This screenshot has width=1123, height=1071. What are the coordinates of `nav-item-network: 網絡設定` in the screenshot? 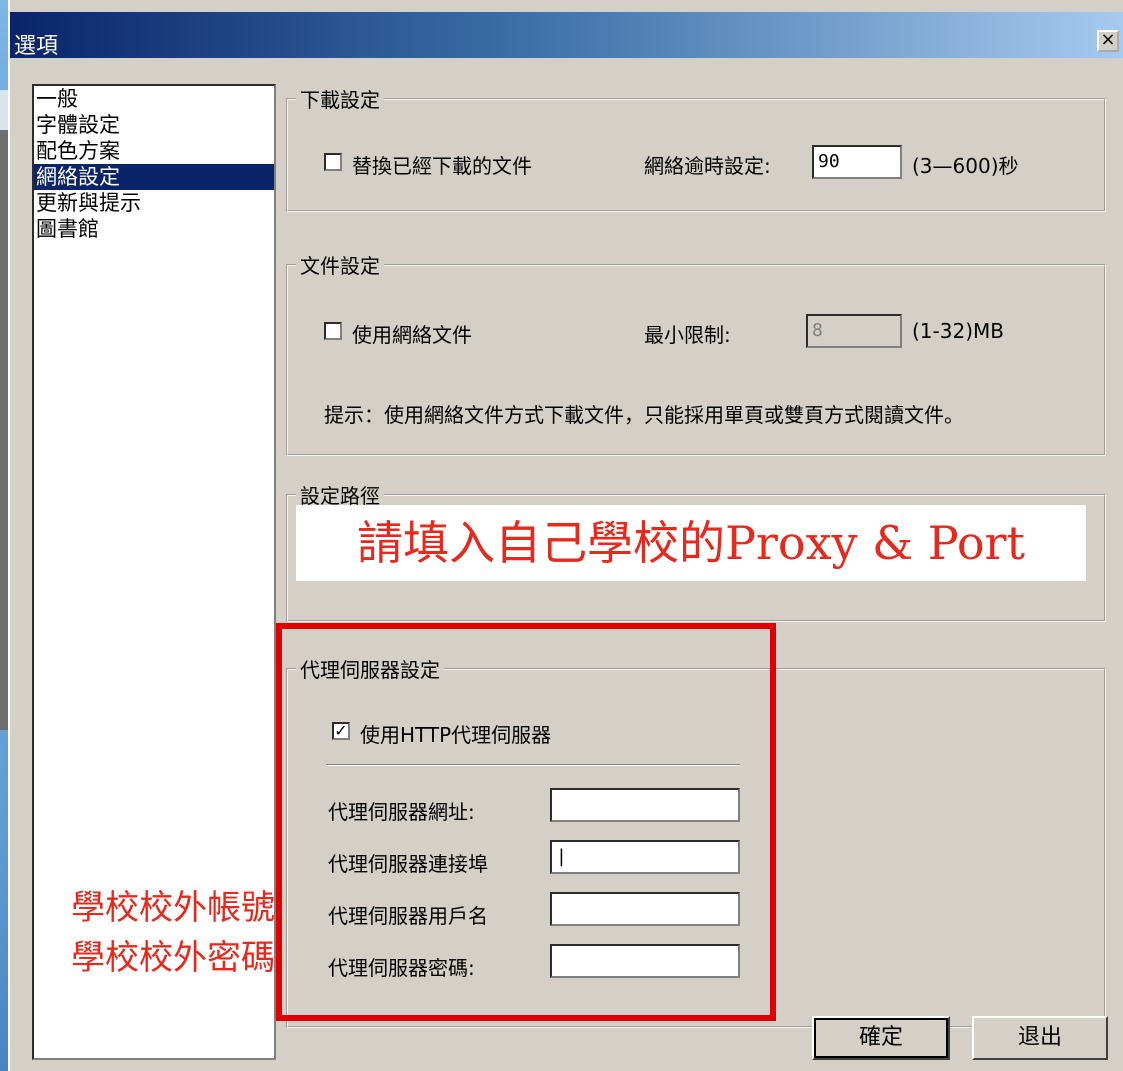 It's located at (154, 177).